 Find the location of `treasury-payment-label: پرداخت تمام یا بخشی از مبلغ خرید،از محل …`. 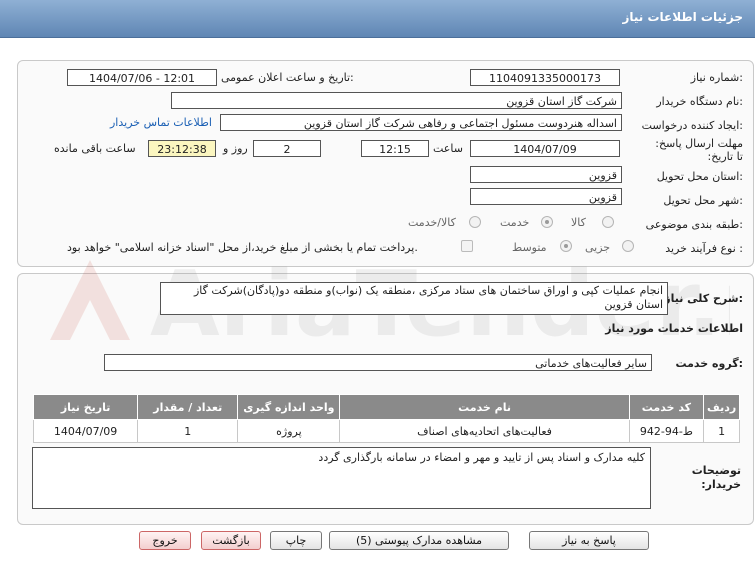

treasury-payment-label: پرداخت تمام یا بخشی از مبلغ خرید،از محل … is located at coordinates (242, 247).